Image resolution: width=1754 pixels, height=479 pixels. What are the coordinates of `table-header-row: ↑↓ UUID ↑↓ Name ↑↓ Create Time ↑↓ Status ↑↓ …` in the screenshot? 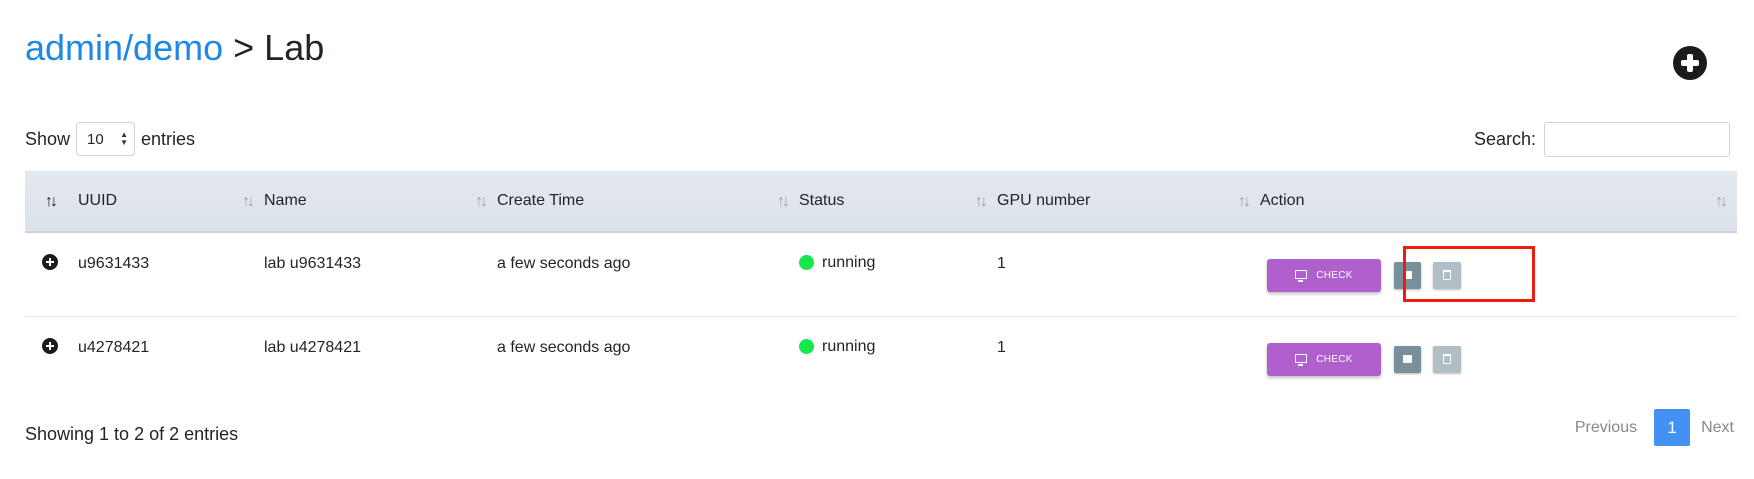 It's located at (881, 201).